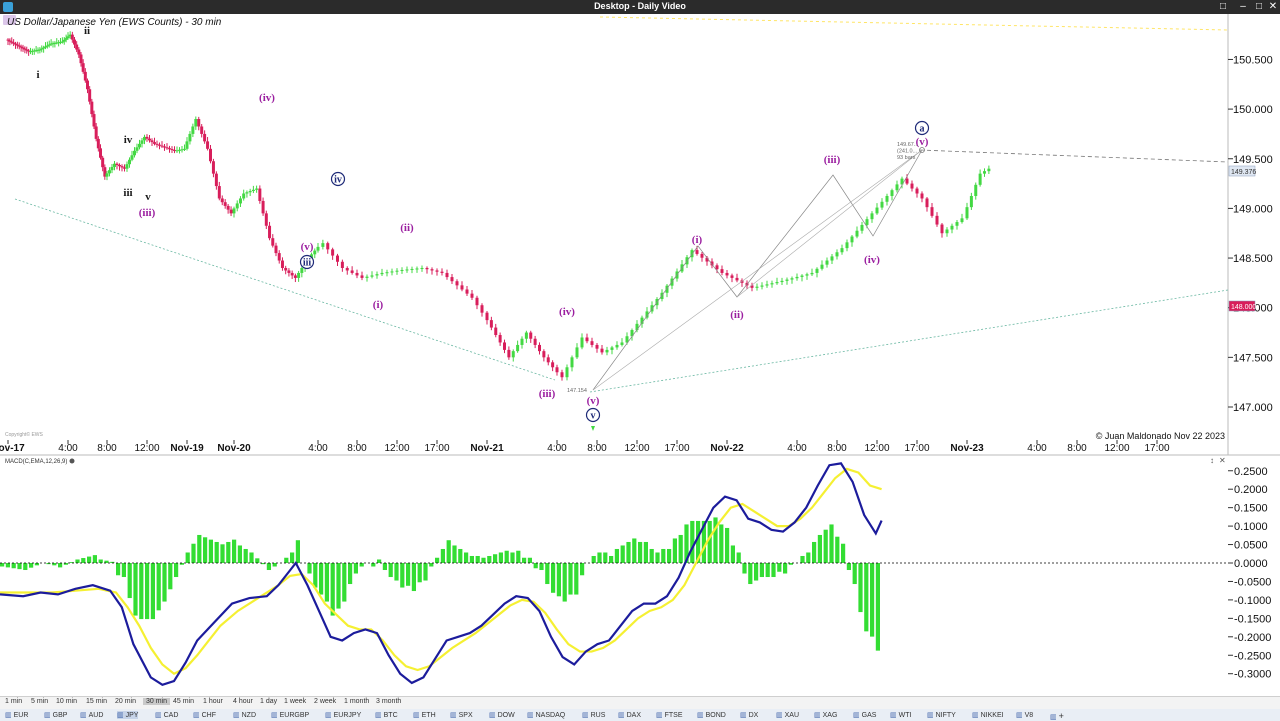  Describe the element at coordinates (1025, 715) in the screenshot. I see `symbol-tab: V8` at that location.